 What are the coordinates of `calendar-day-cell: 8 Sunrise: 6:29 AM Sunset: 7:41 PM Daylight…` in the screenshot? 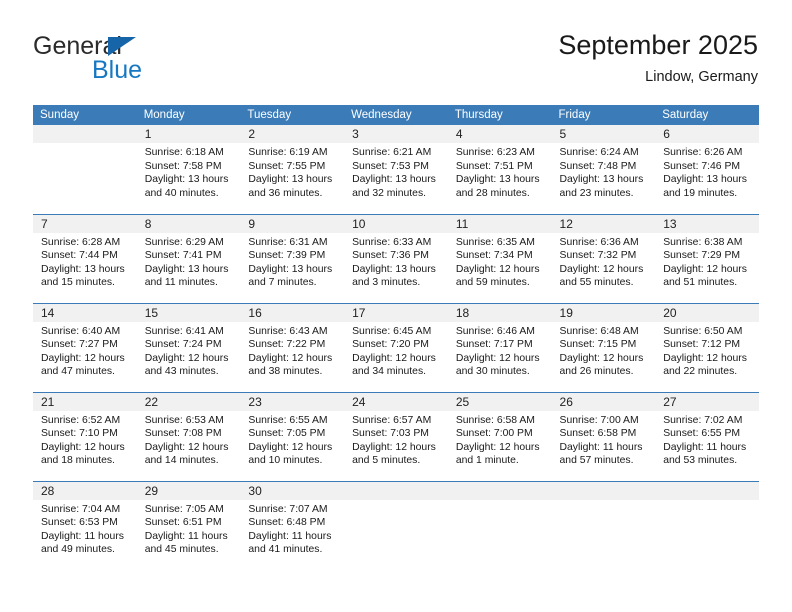 It's located at (188, 258).